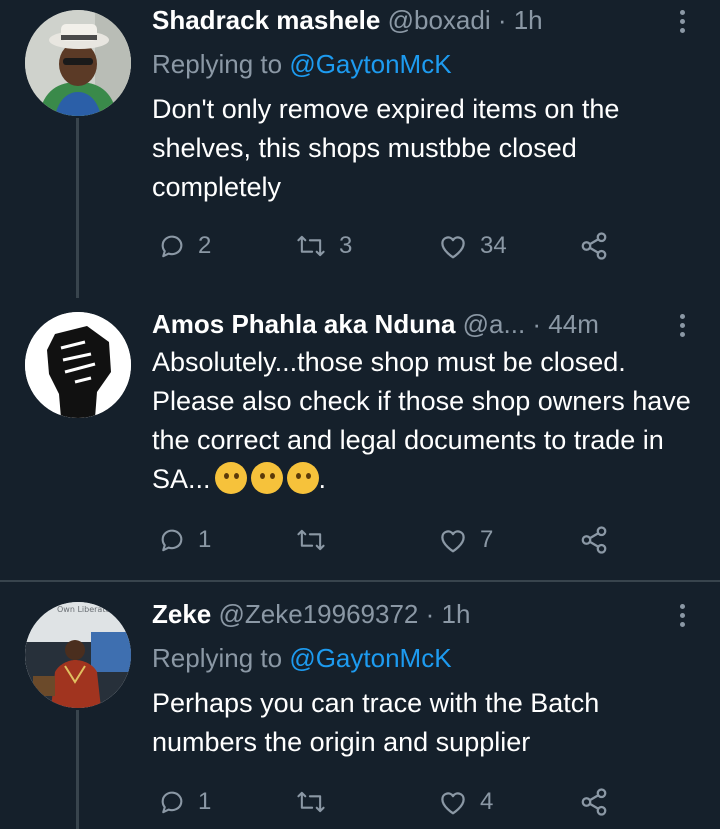  I want to click on man-with-hat-avatar-image, so click(78, 63).